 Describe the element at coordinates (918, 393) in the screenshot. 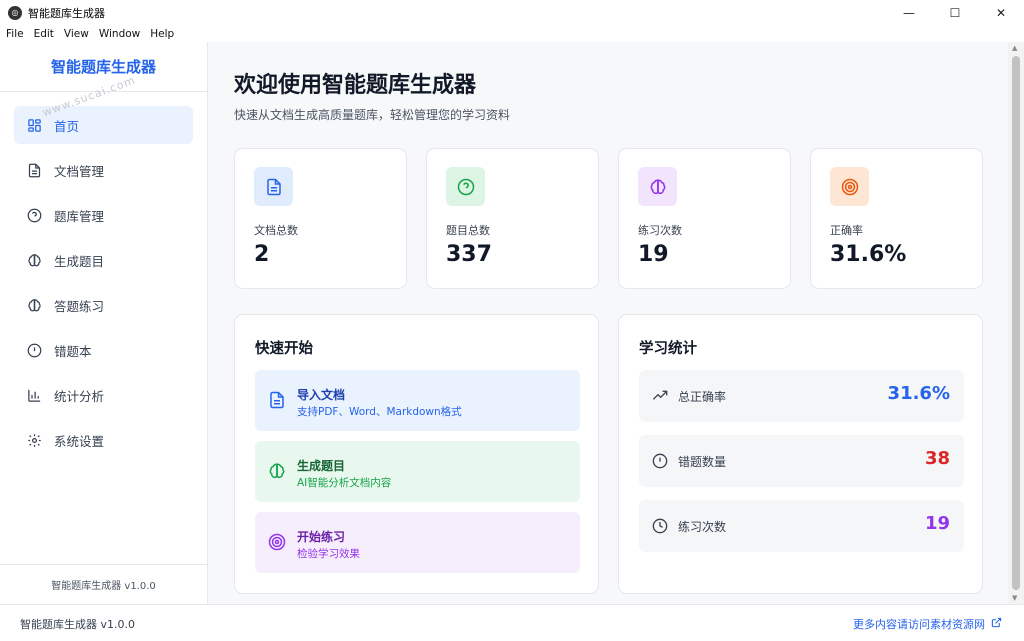

I see `learning-stat-value: 31.6%` at that location.